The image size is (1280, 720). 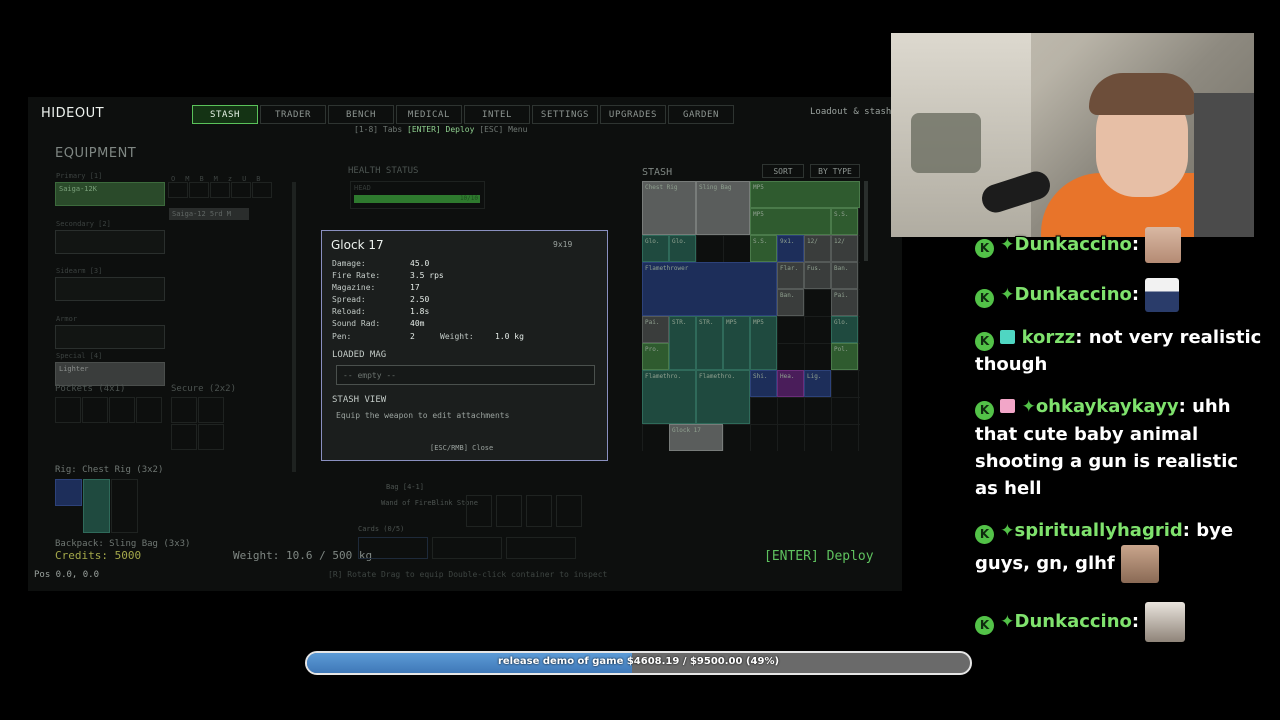 What do you see at coordinates (709, 289) in the screenshot?
I see `stash-item: Flamethrower` at bounding box center [709, 289].